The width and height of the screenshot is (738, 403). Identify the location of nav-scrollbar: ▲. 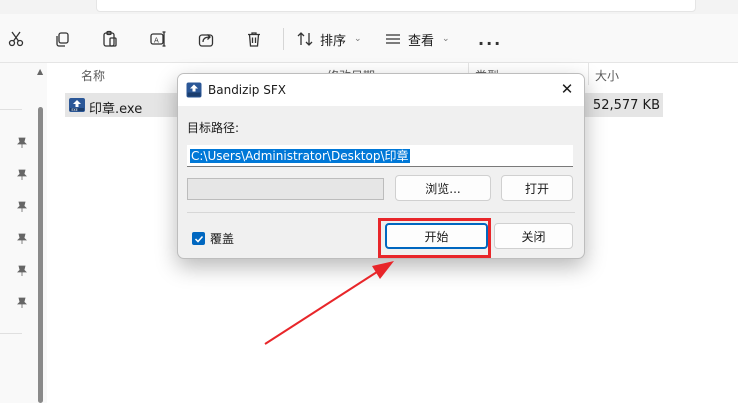
(41, 233).